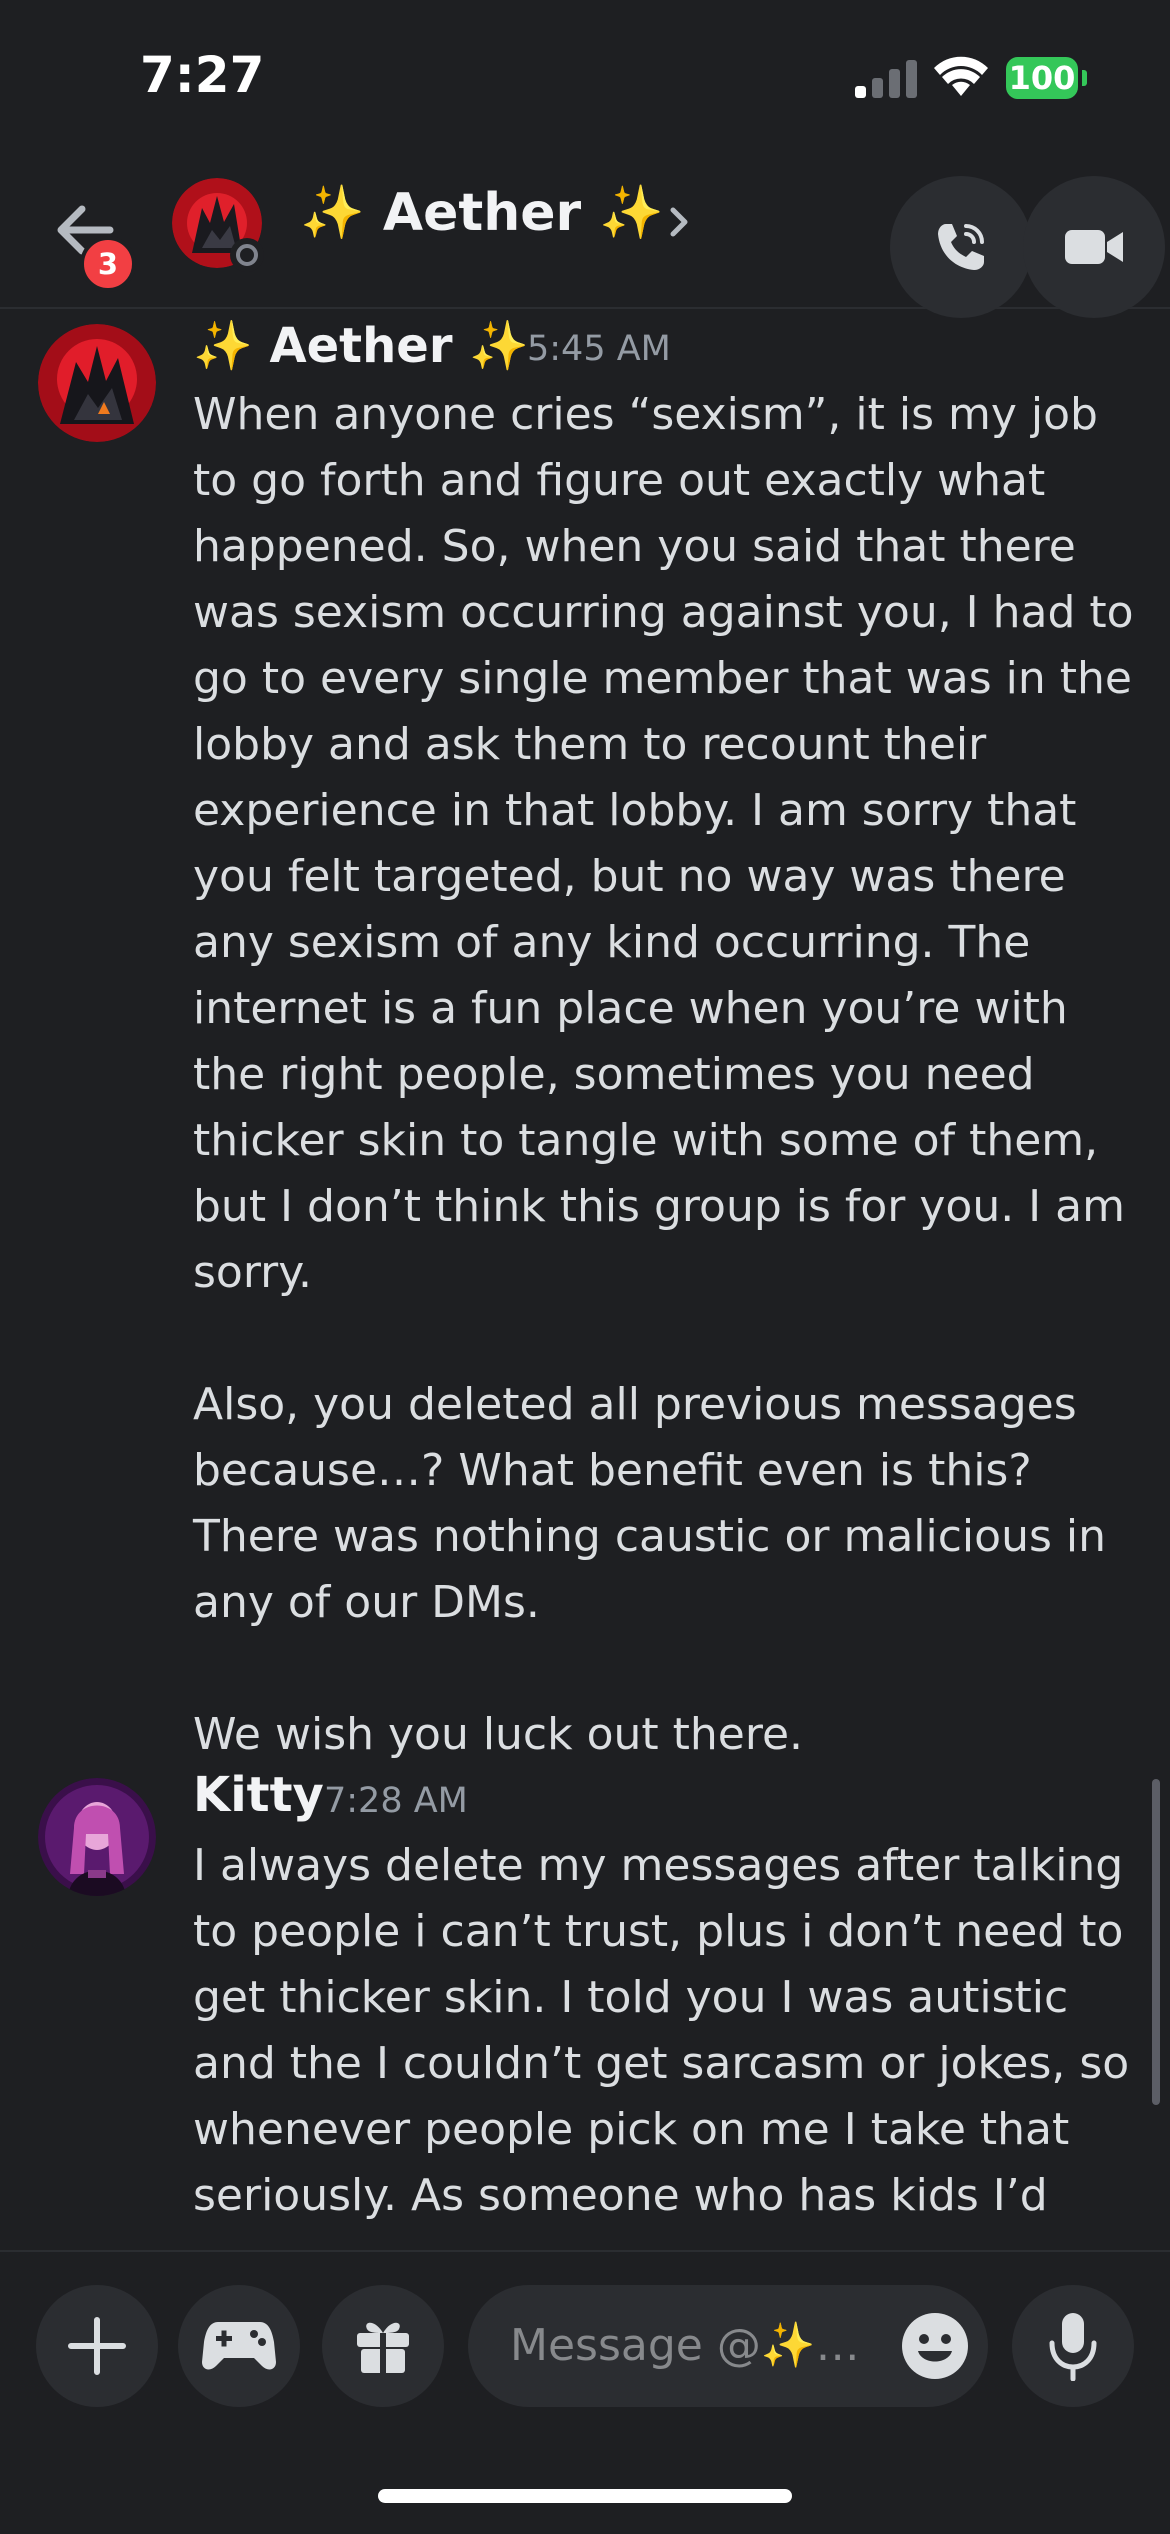 This screenshot has width=1170, height=2534. What do you see at coordinates (886, 78) in the screenshot?
I see `cellular-signal-icon` at bounding box center [886, 78].